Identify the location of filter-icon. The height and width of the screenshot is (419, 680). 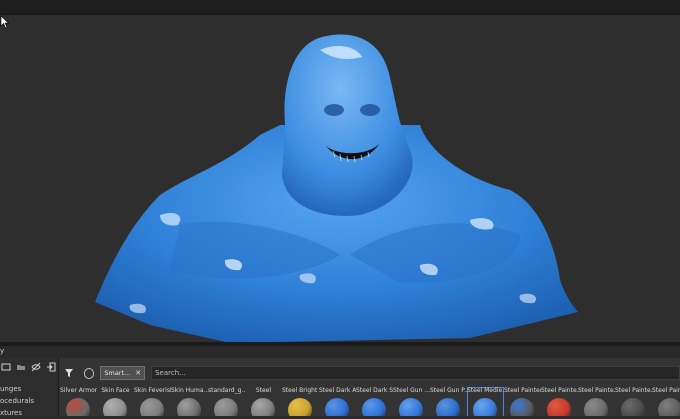
(69, 373).